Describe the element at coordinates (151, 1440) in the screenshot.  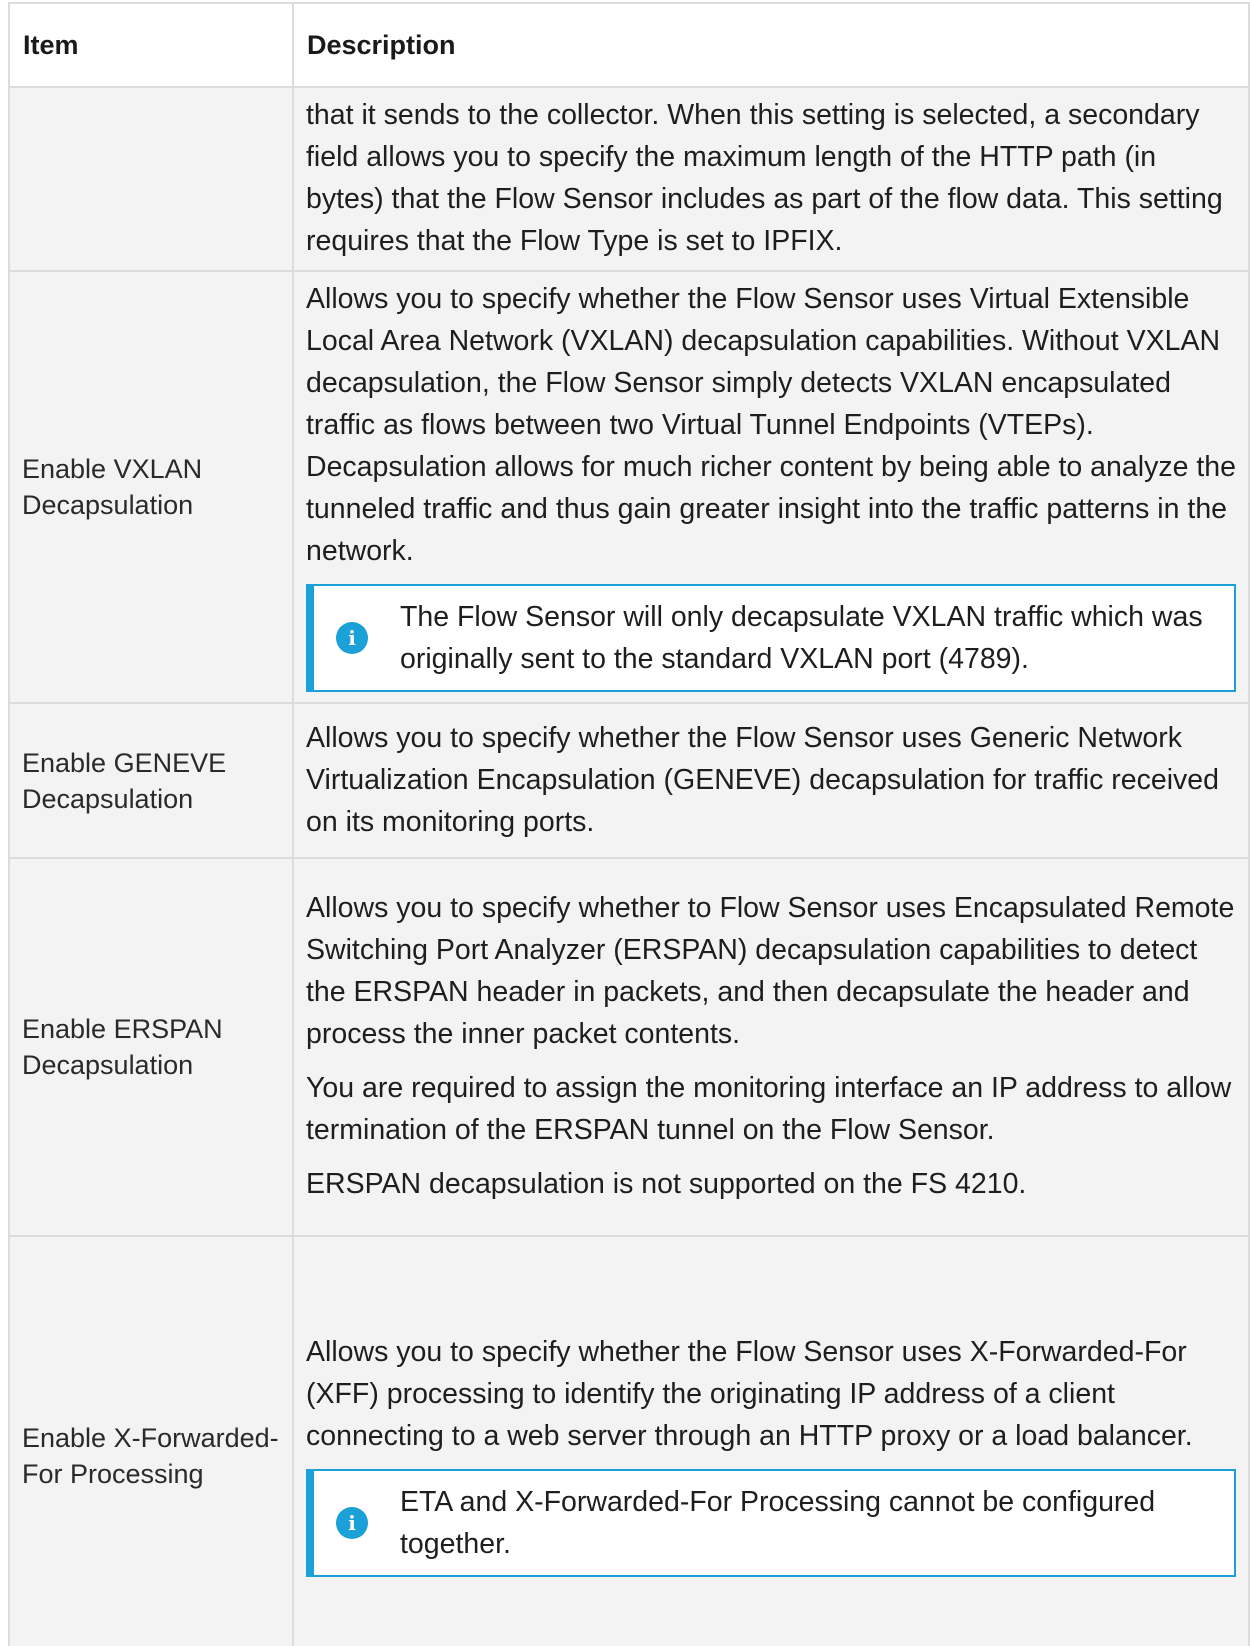
I see `item-cell: Enable X-Forwarded-For Processing` at that location.